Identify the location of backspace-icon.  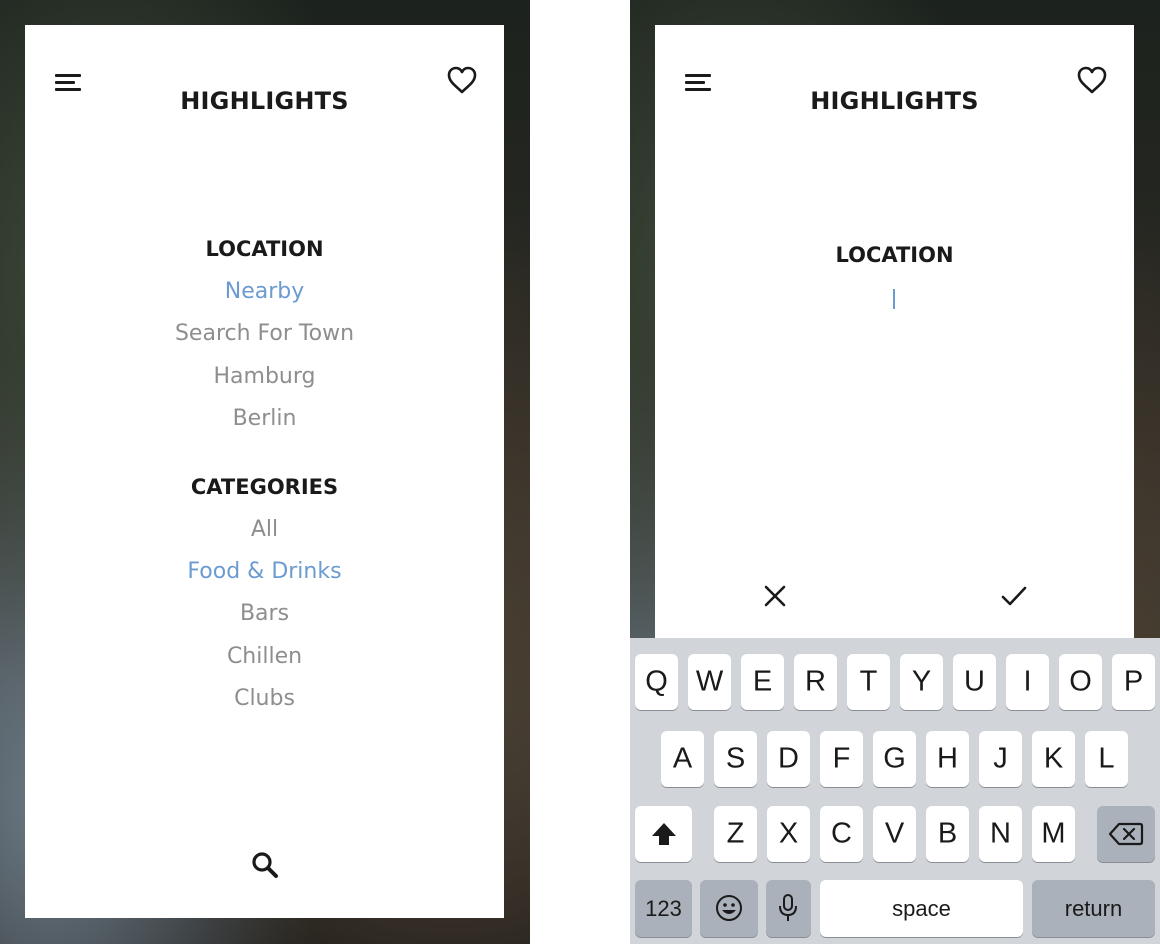
(1126, 834).